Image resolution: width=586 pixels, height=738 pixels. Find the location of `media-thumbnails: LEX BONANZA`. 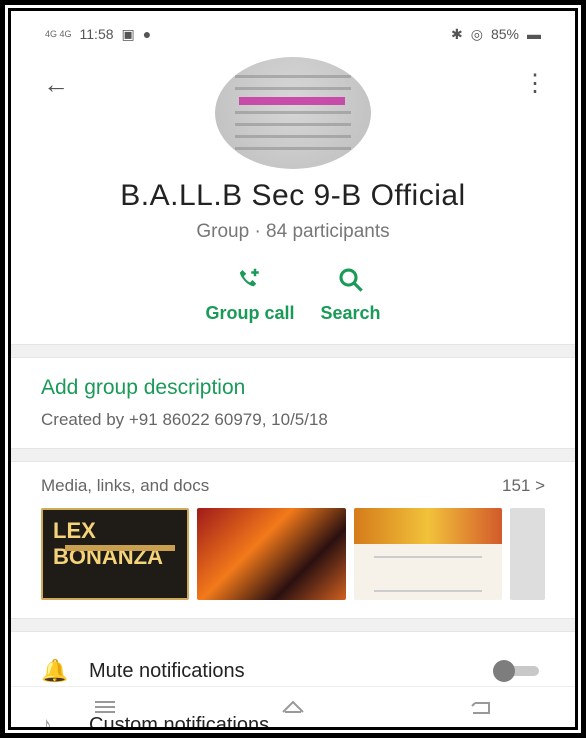

media-thumbnails: LEX BONANZA is located at coordinates (293, 554).